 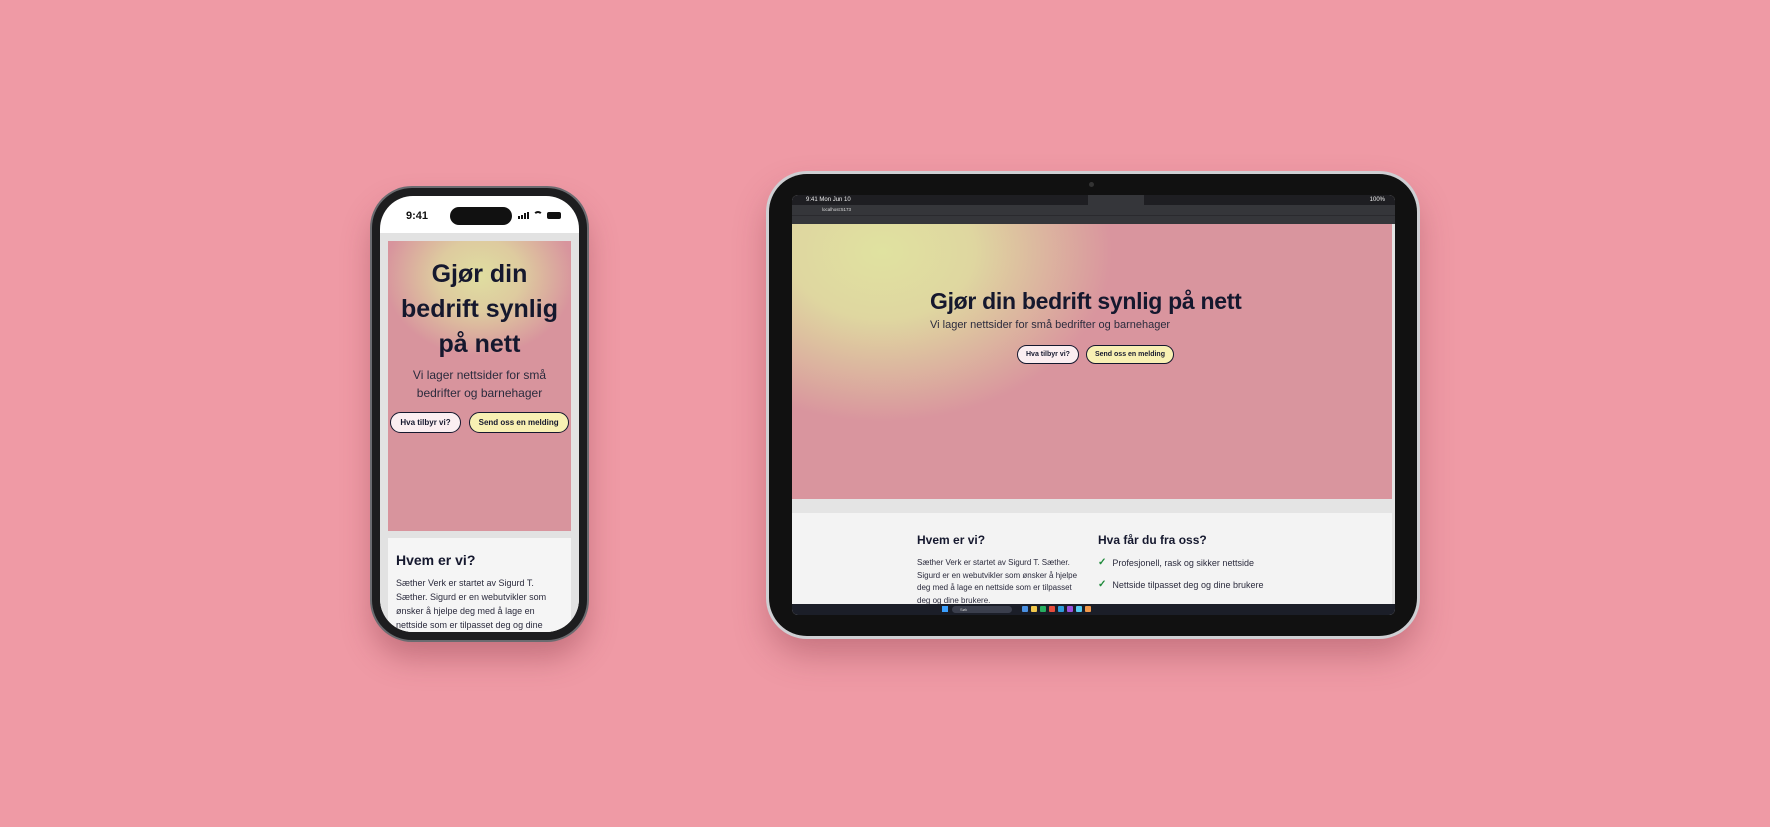 What do you see at coordinates (1093, 609) in the screenshot?
I see `windows-taskbar: Søk` at bounding box center [1093, 609].